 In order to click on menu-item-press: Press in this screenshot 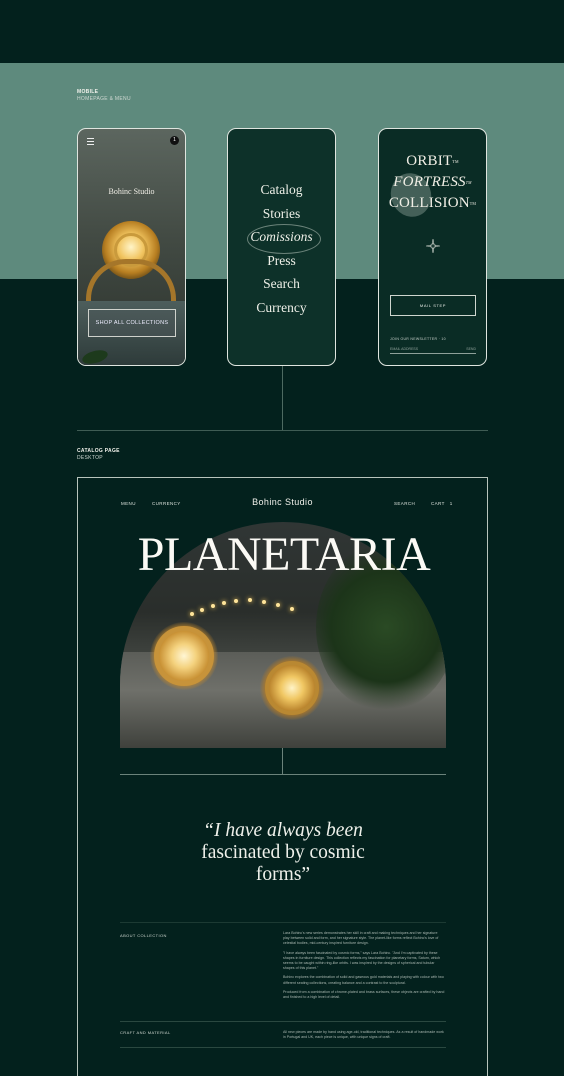, I will do `click(281, 261)`.